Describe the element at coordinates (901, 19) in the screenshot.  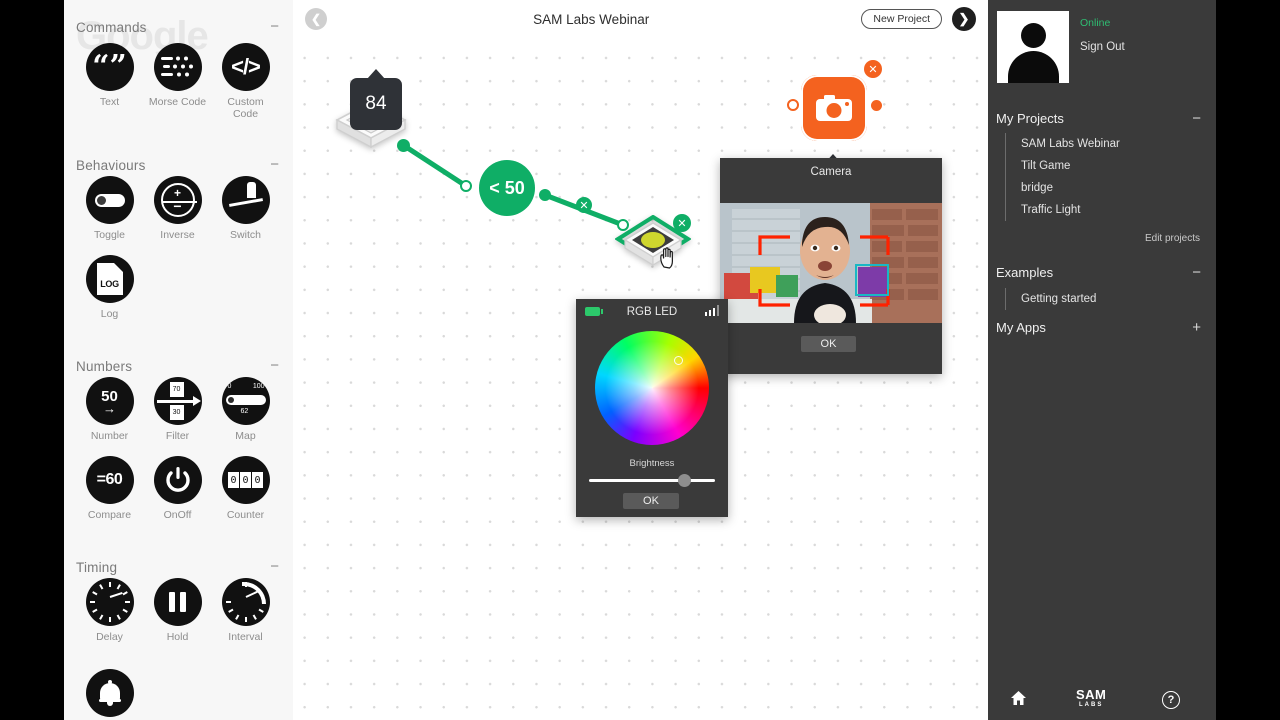
I see `new-project-button: New Project` at that location.